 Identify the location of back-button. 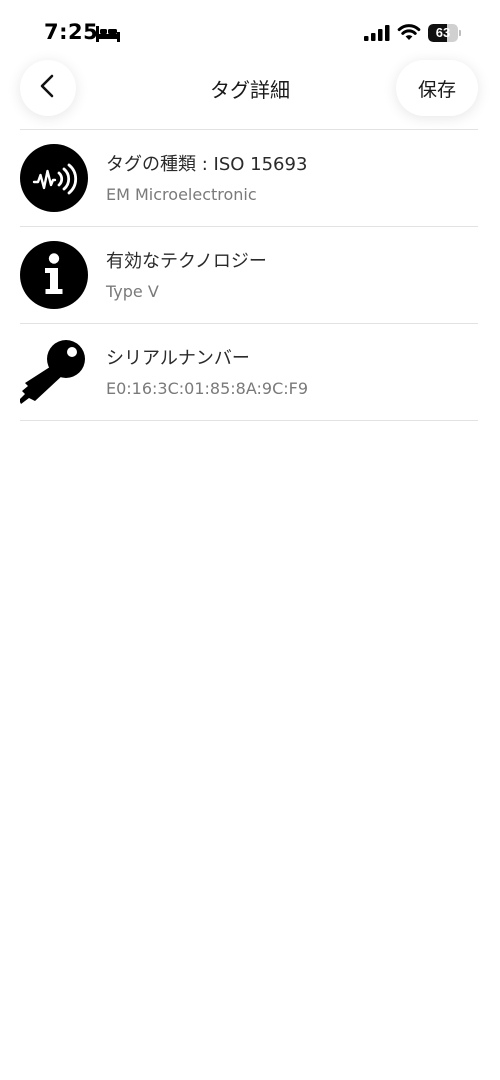
(48, 88).